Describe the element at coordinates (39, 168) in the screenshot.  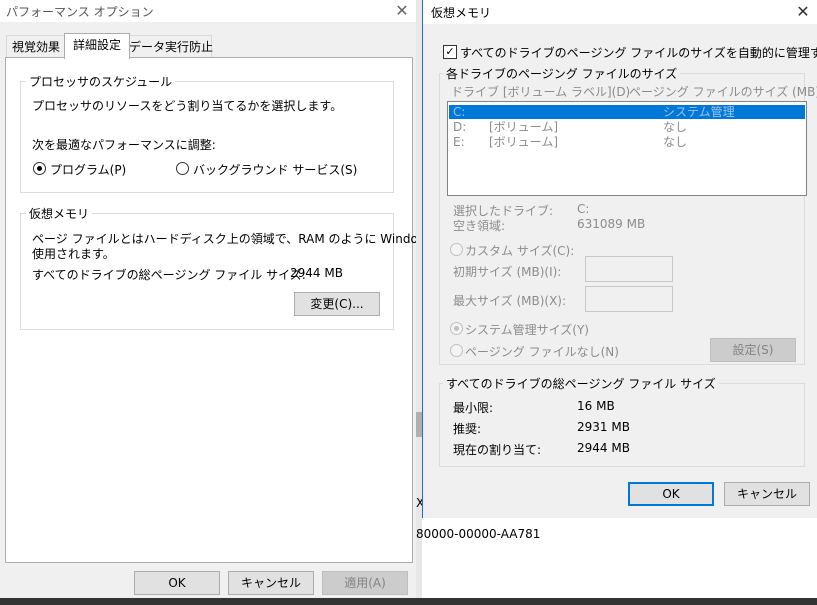
I see `programs-radio` at that location.